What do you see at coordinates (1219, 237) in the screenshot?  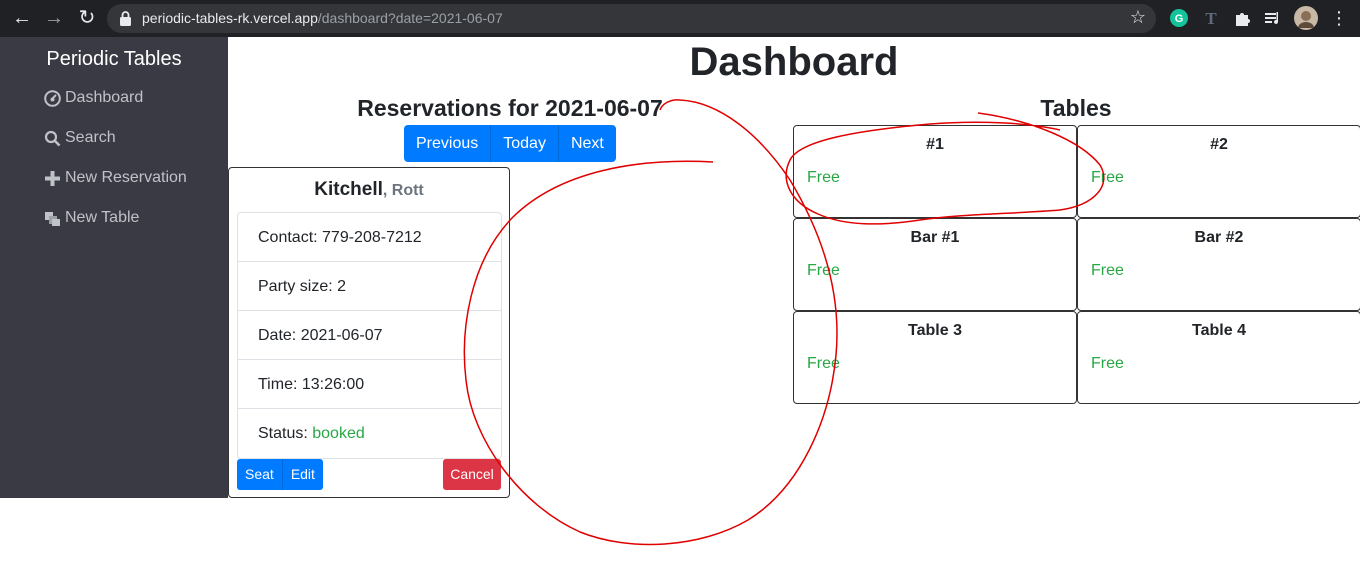 I see `table-name: Bar #2` at bounding box center [1219, 237].